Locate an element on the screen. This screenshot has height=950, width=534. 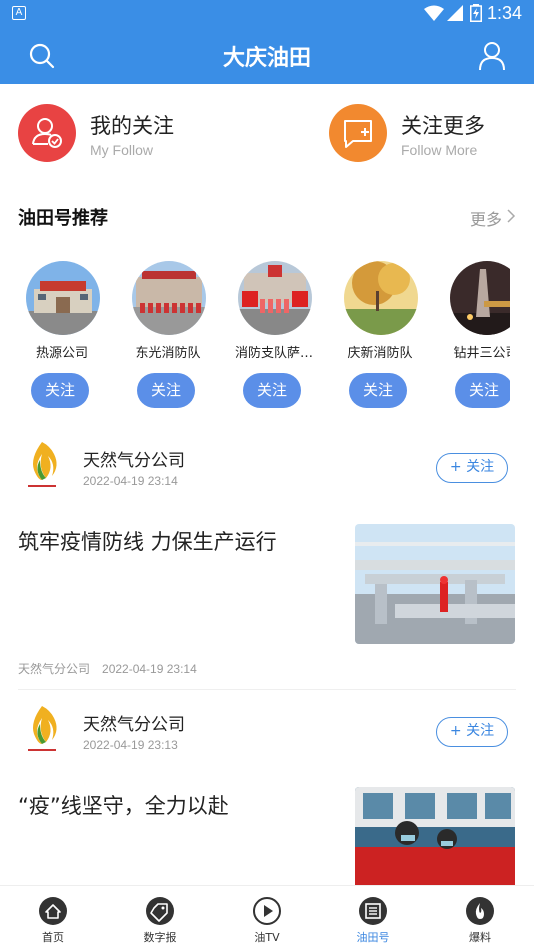
account-name: 热源公司 is located at coordinates (61, 353).